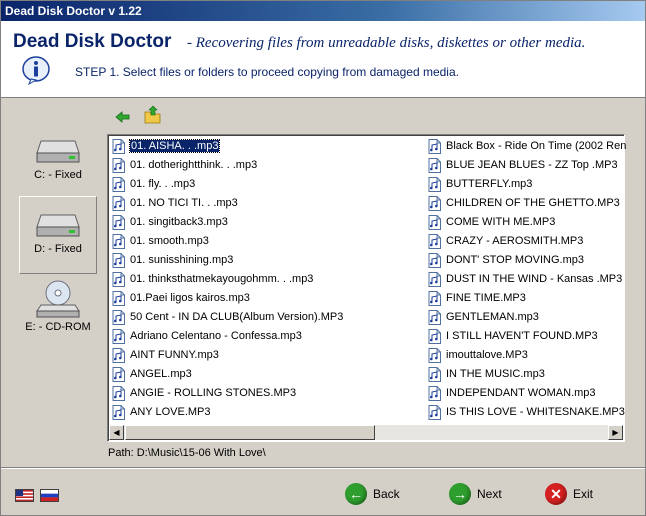 The height and width of the screenshot is (516, 646). I want to click on file-item: 01. smooth.mp3, so click(226, 241).